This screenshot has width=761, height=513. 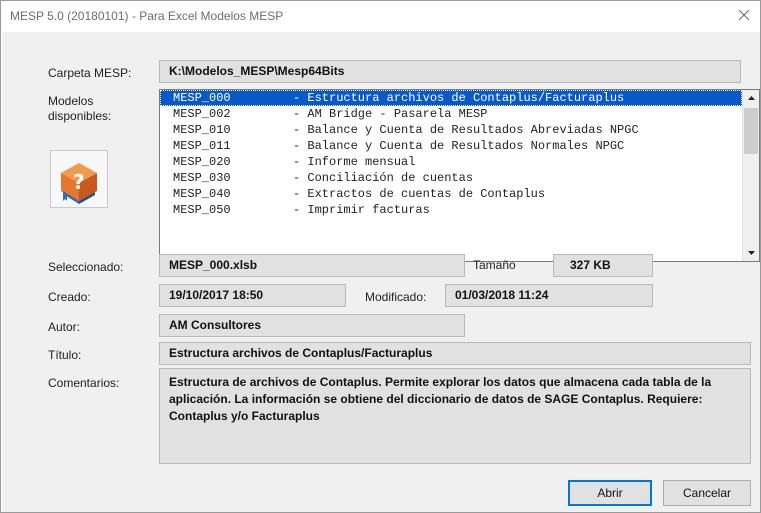 I want to click on carpeta-field: K:\Modelos_MESP\Mesp64Bits, so click(x=450, y=71).